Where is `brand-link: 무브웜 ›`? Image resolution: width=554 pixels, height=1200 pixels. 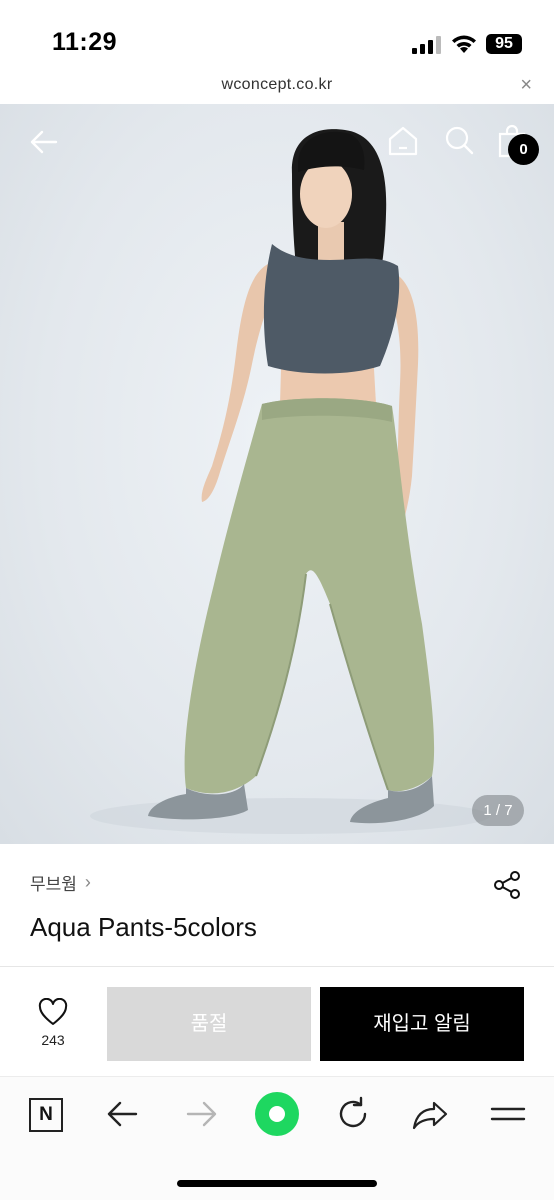
brand-link: 무브웜 › is located at coordinates (60, 882).